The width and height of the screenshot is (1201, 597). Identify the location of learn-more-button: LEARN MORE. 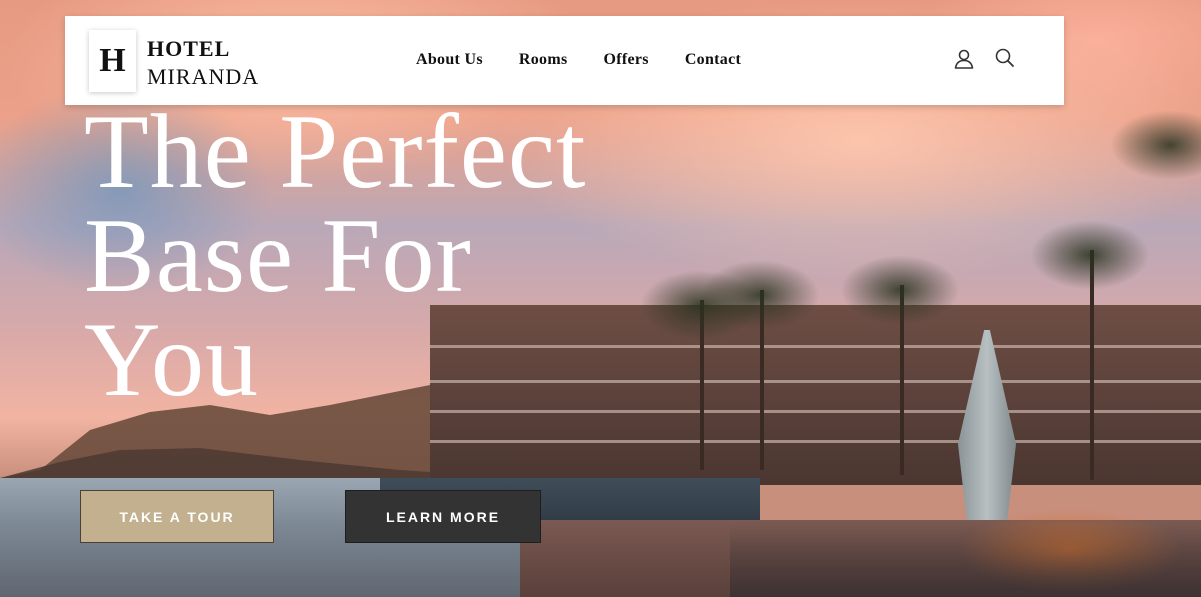
(443, 516).